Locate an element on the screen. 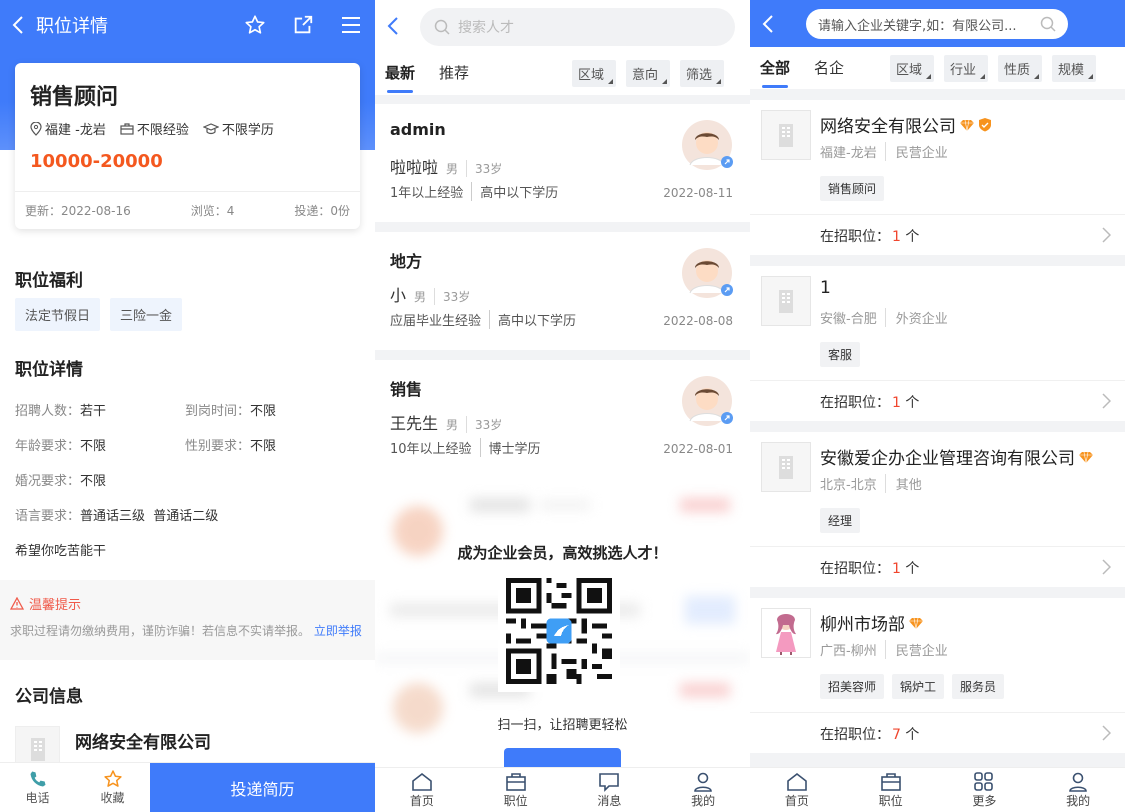 This screenshot has height=812, width=1125. filter-industry: 行业 is located at coordinates (966, 68).